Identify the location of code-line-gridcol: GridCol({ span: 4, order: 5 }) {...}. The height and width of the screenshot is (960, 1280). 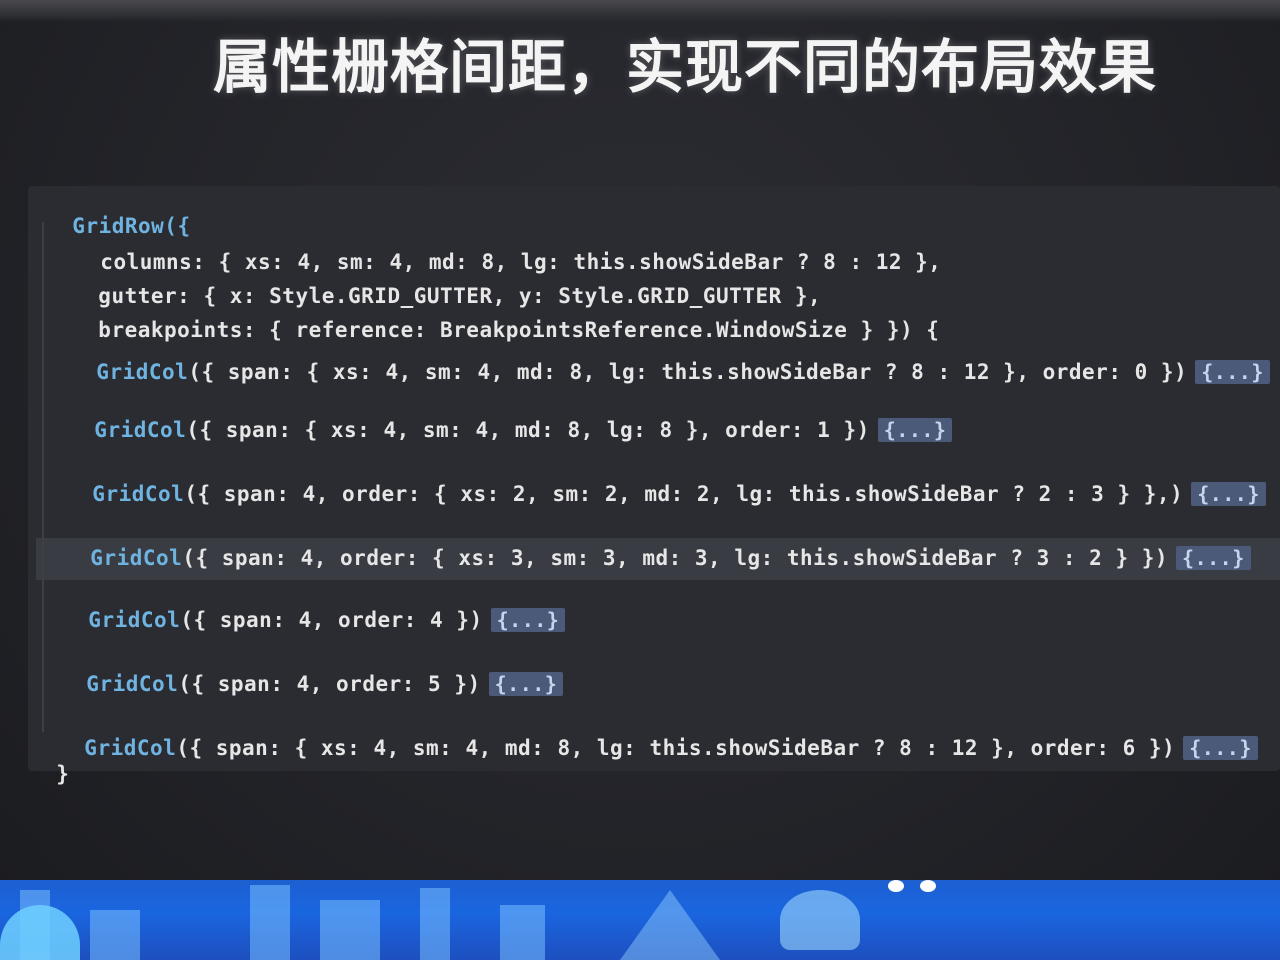
(312, 672).